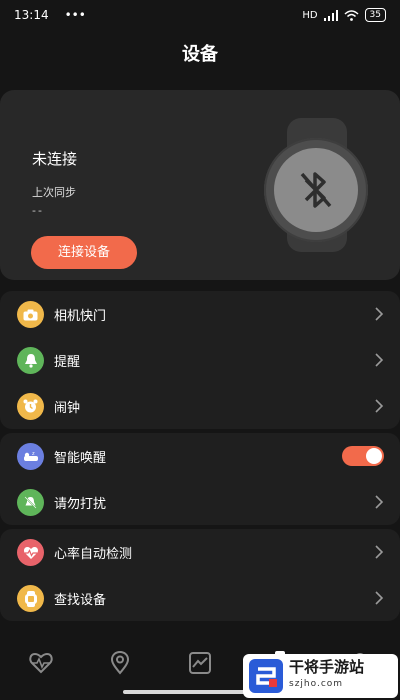 The width and height of the screenshot is (400, 700). I want to click on last-sync-value: --, so click(38, 210).